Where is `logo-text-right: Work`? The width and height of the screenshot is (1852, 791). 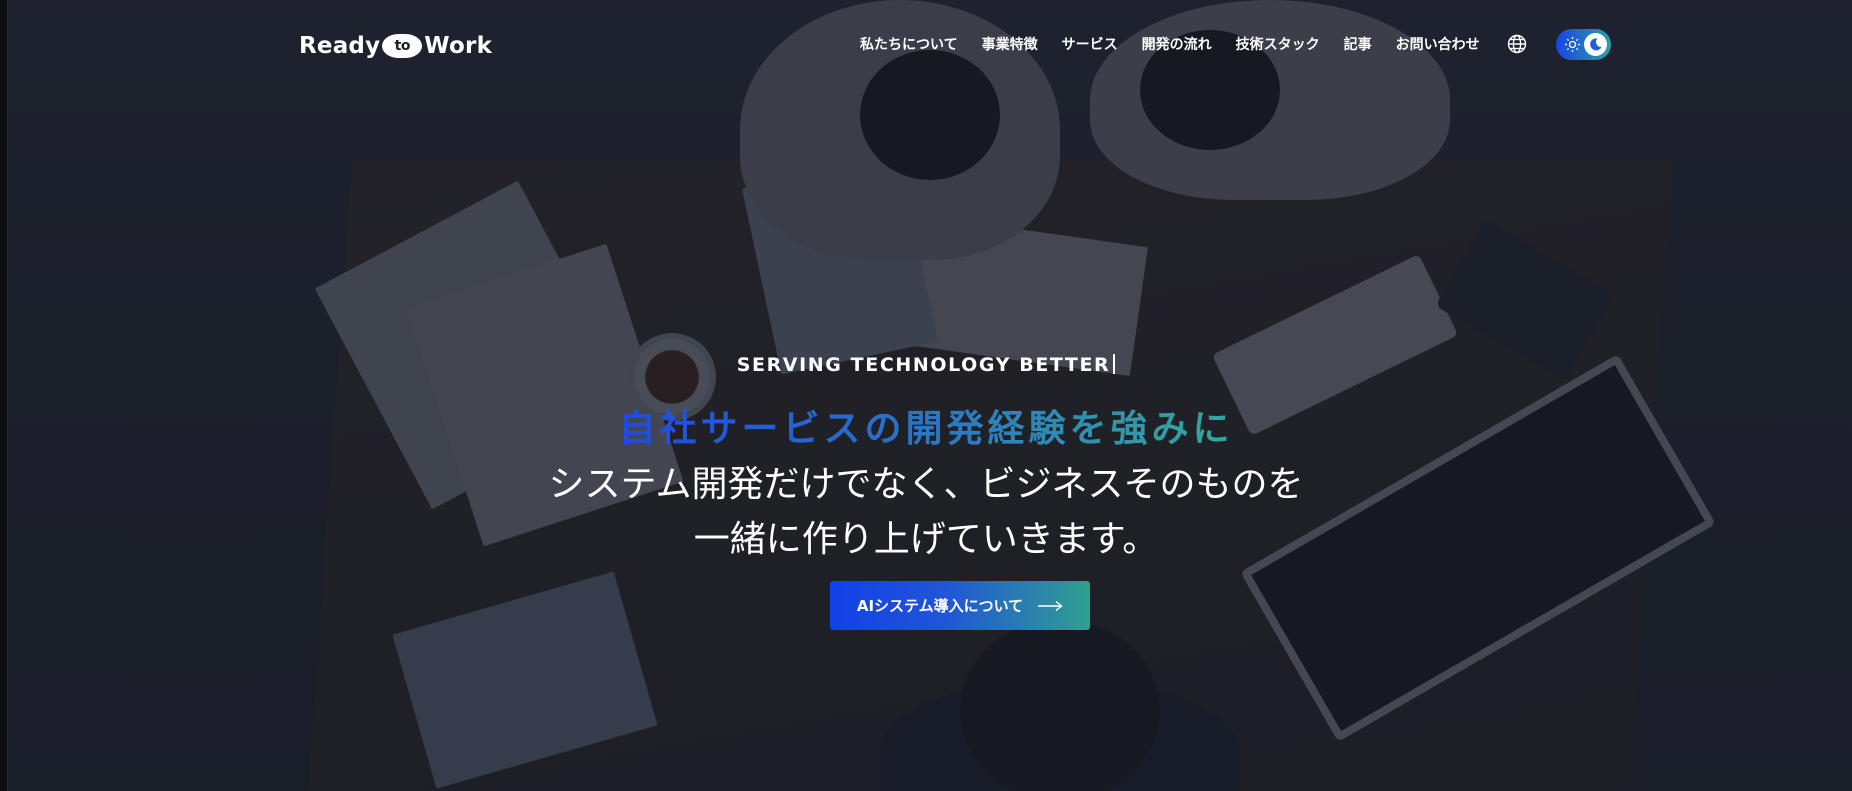
logo-text-right: Work is located at coordinates (458, 46).